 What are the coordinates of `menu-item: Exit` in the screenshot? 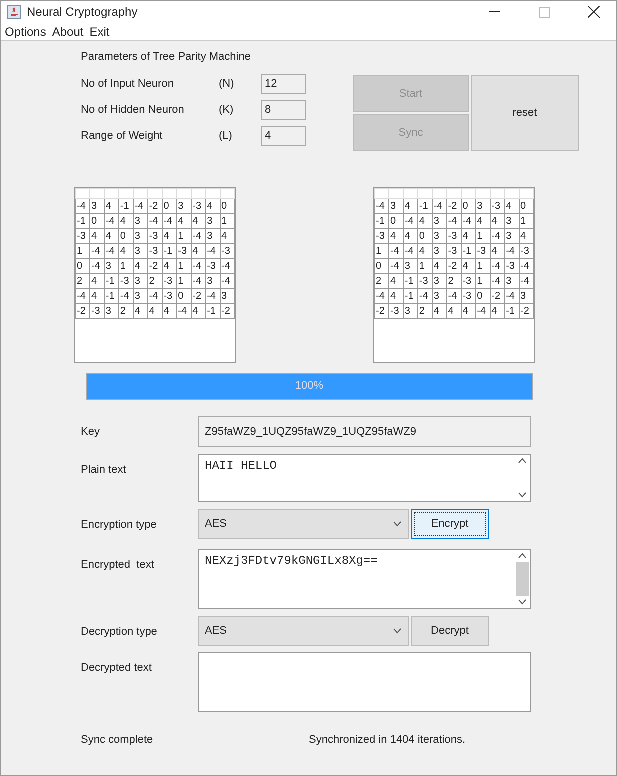 It's located at (100, 31).